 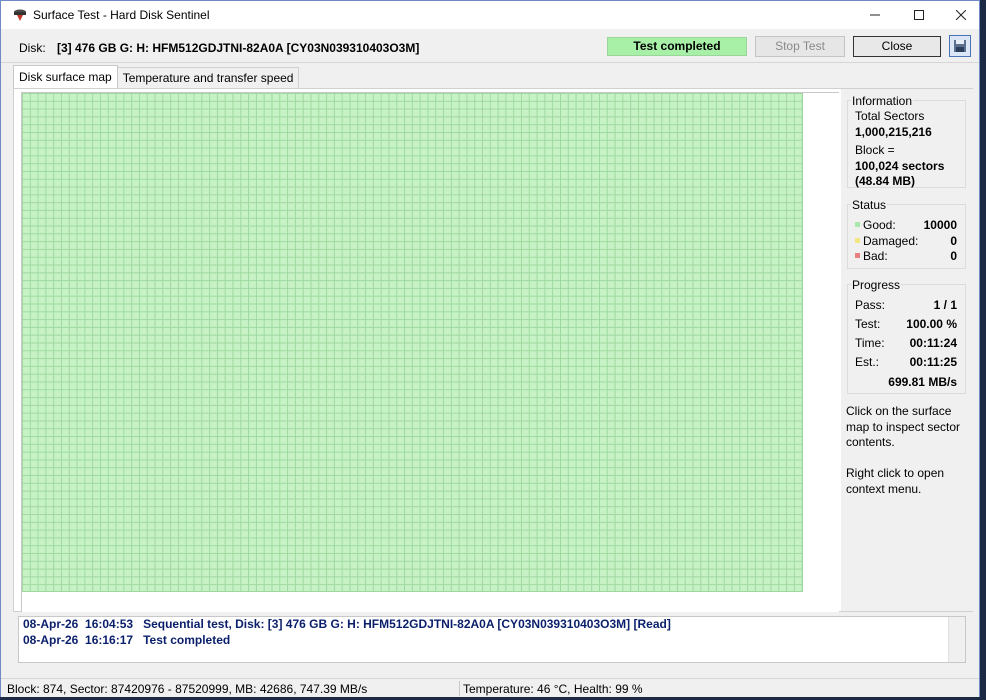 I want to click on hdd-sentinel-icon, so click(x=20, y=15).